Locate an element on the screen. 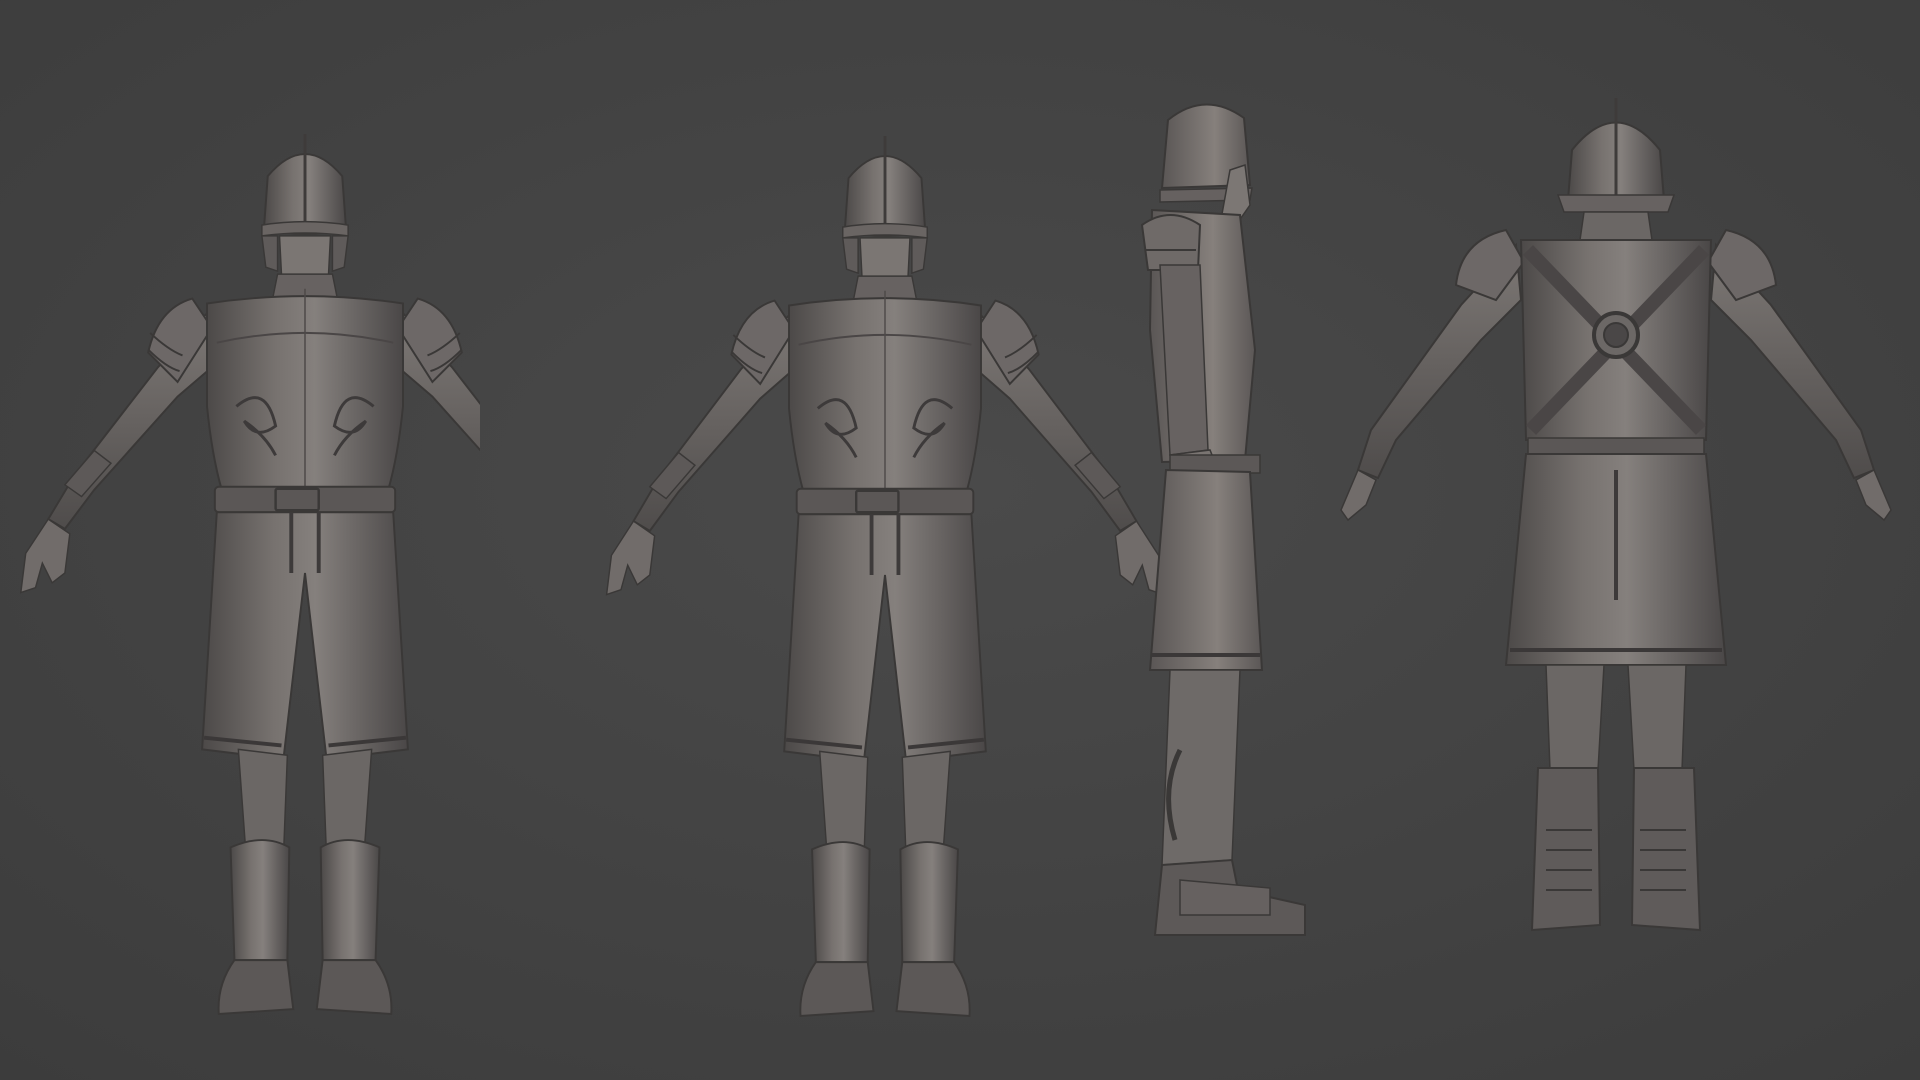 The image size is (1920, 1080). character-side-view is located at coordinates (1215, 540).